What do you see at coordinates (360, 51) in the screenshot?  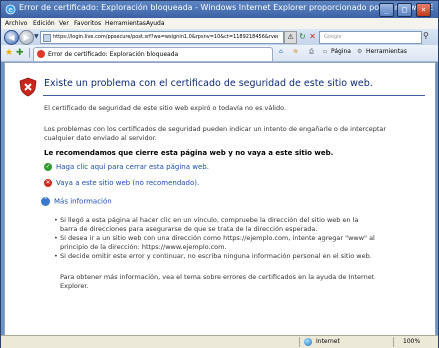 I see `tools-gear-icon: ⚙` at bounding box center [360, 51].